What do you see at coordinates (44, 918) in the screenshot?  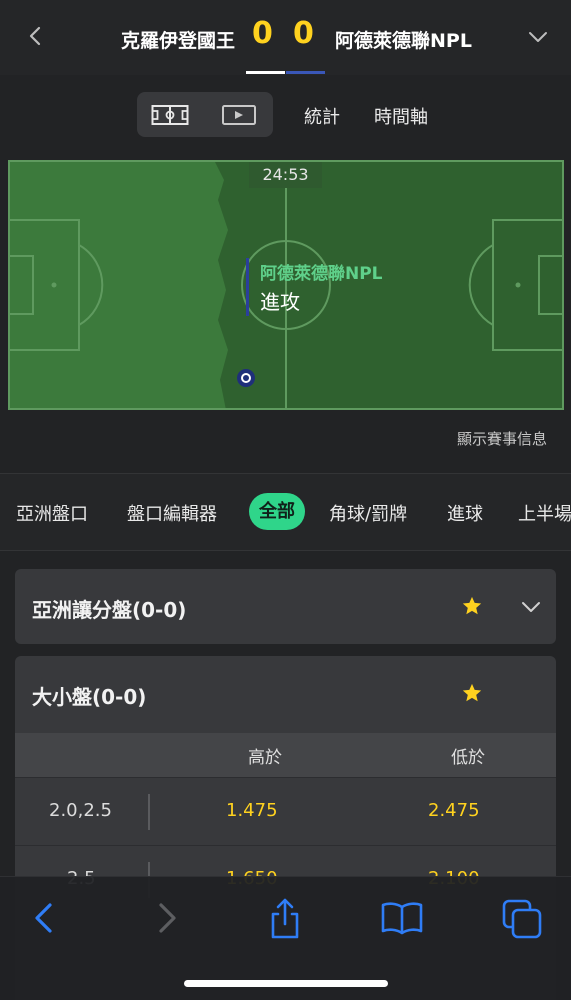 I see `back-arrow-icon` at bounding box center [44, 918].